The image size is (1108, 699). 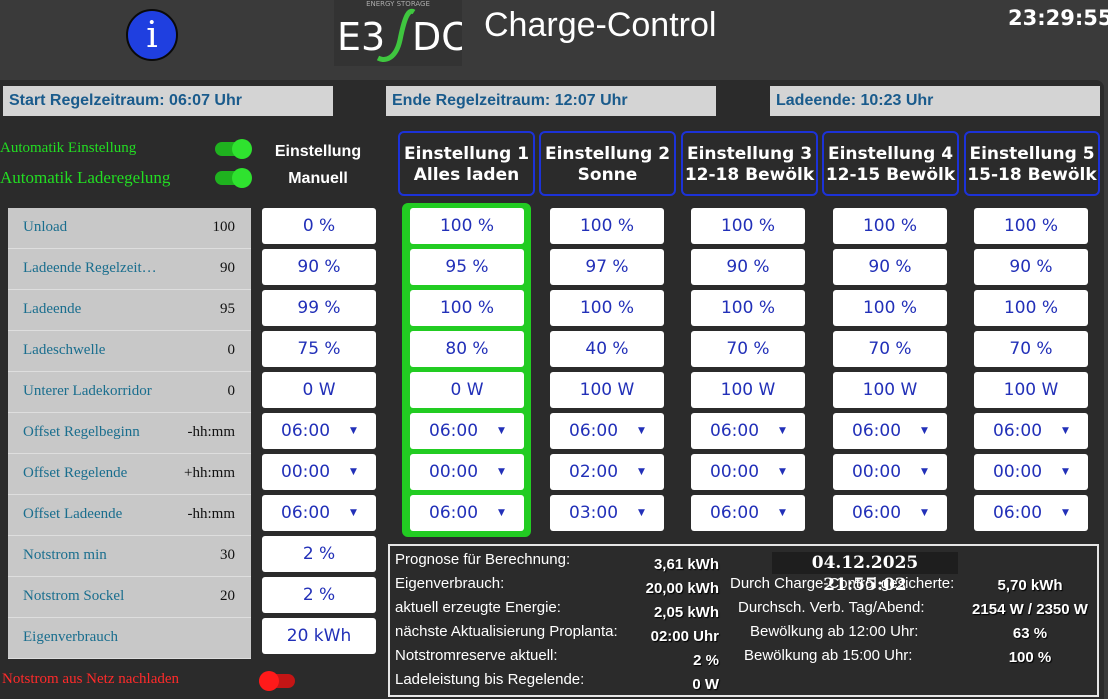 I want to click on param-value: 0, so click(x=231, y=391).